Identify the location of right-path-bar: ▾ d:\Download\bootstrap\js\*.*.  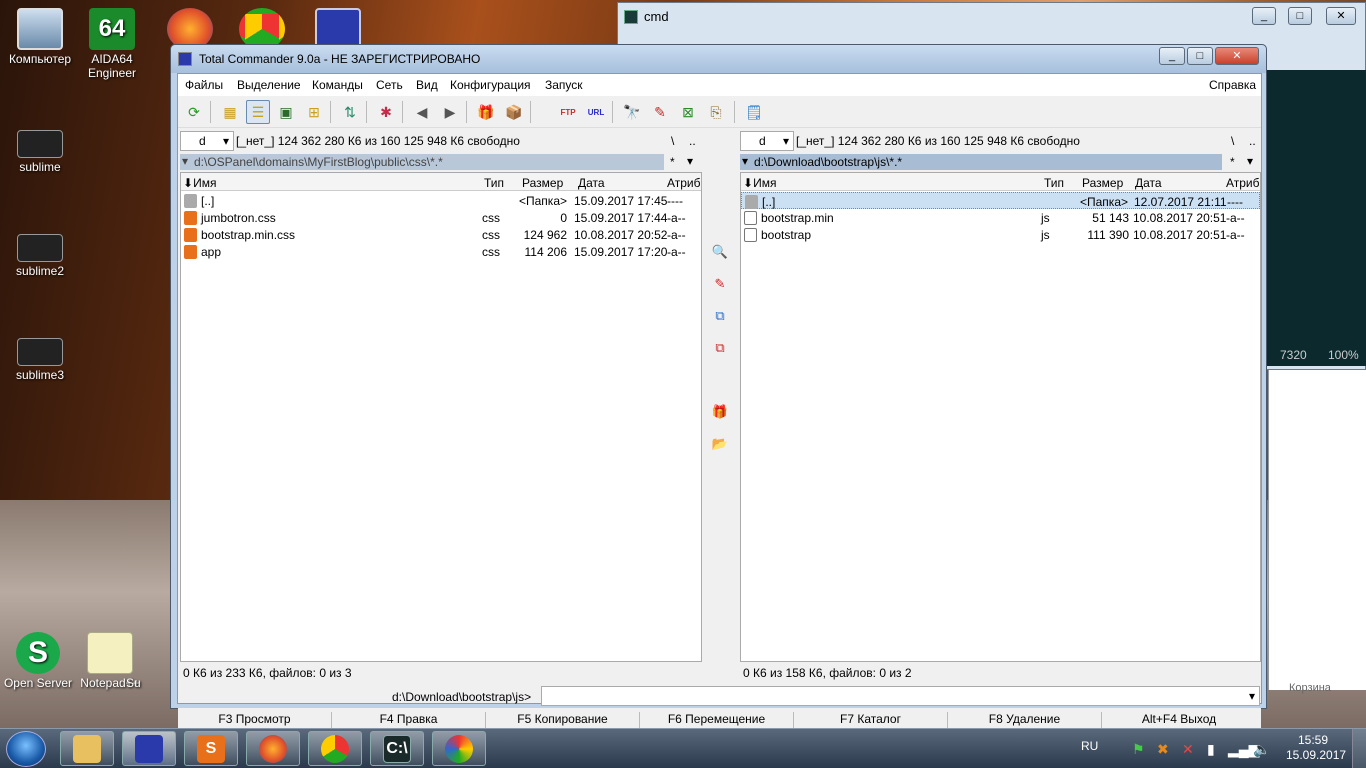
(981, 162).